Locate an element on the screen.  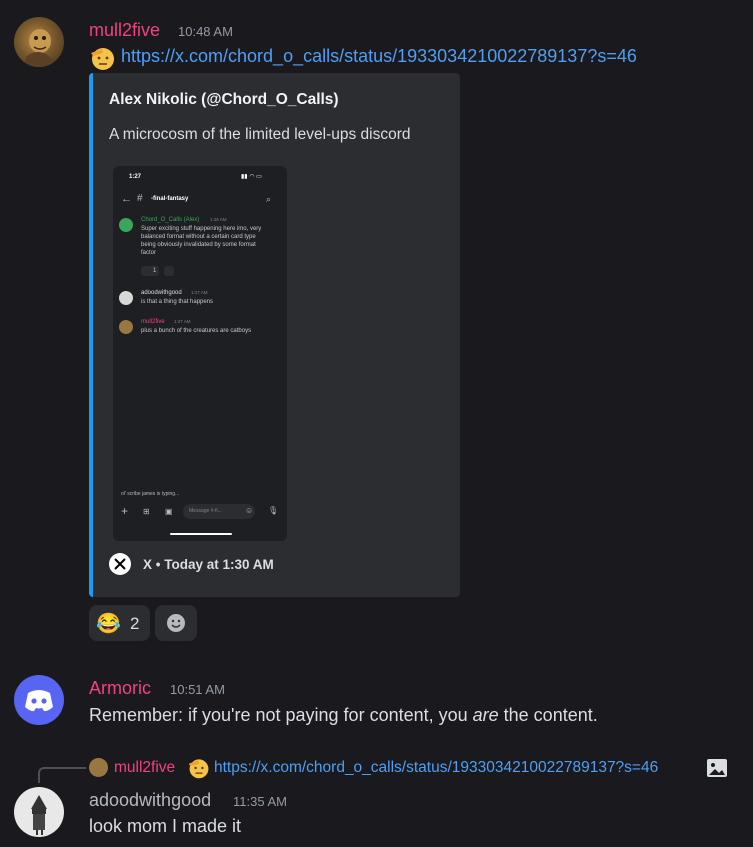
reaction-count: 2 is located at coordinates (135, 623).